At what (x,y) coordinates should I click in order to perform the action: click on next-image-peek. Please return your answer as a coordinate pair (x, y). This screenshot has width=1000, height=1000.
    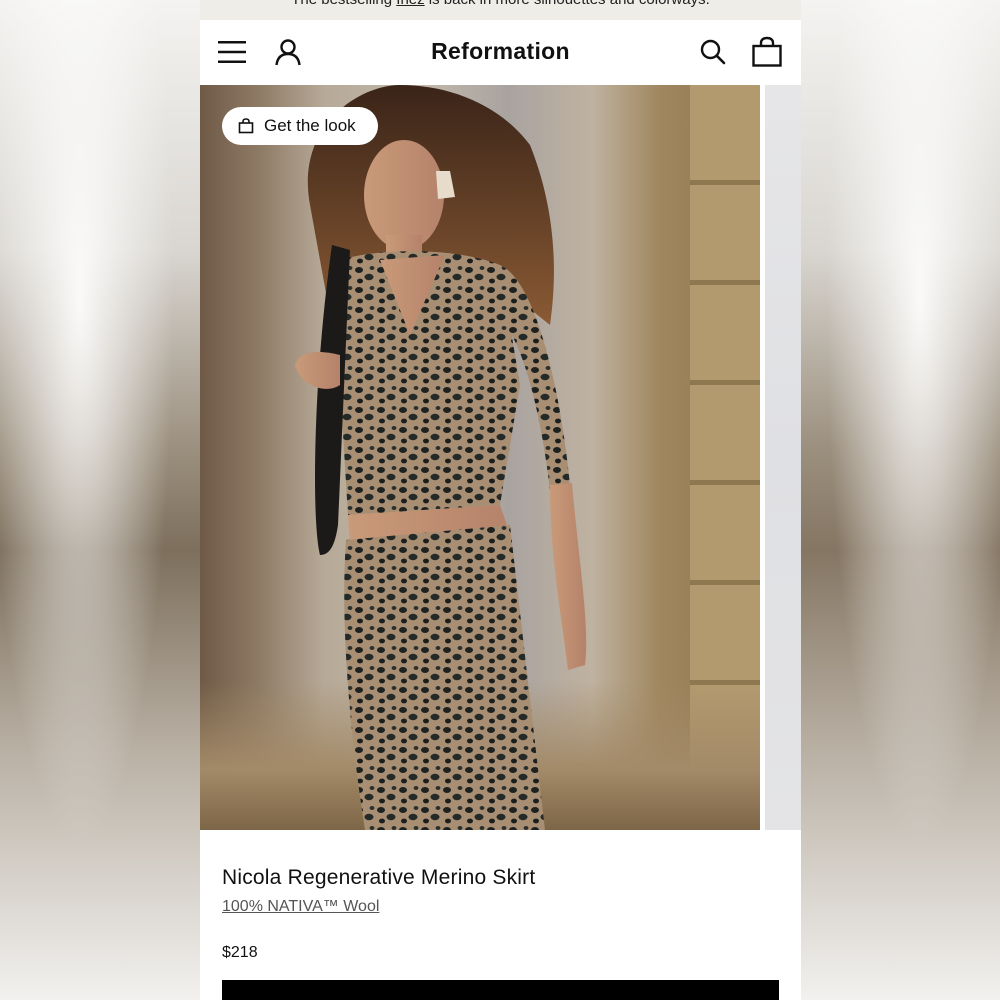
    Looking at the image, I should click on (783, 457).